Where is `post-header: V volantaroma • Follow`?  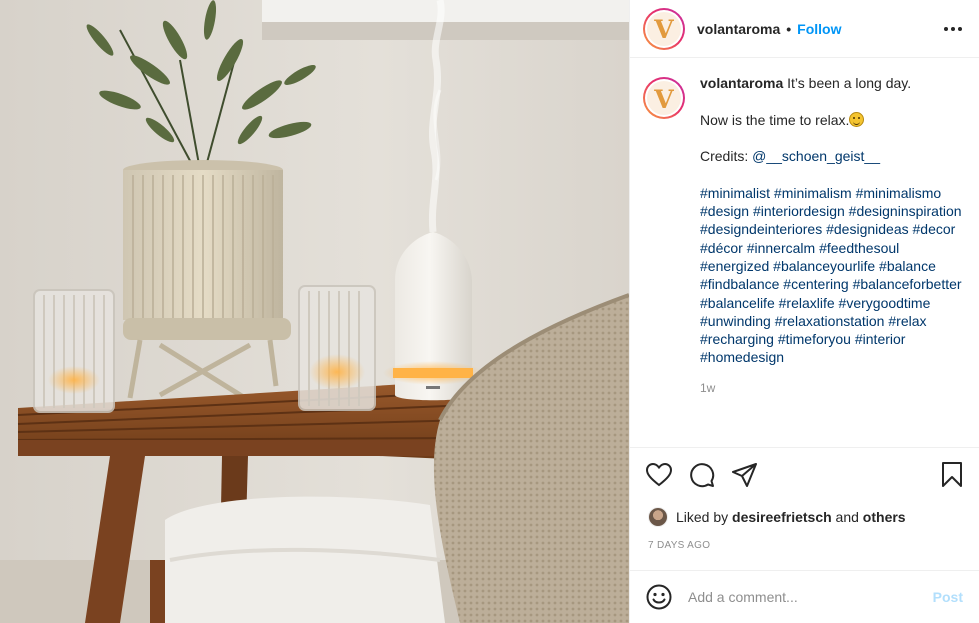
post-header: V volantaroma • Follow is located at coordinates (804, 29).